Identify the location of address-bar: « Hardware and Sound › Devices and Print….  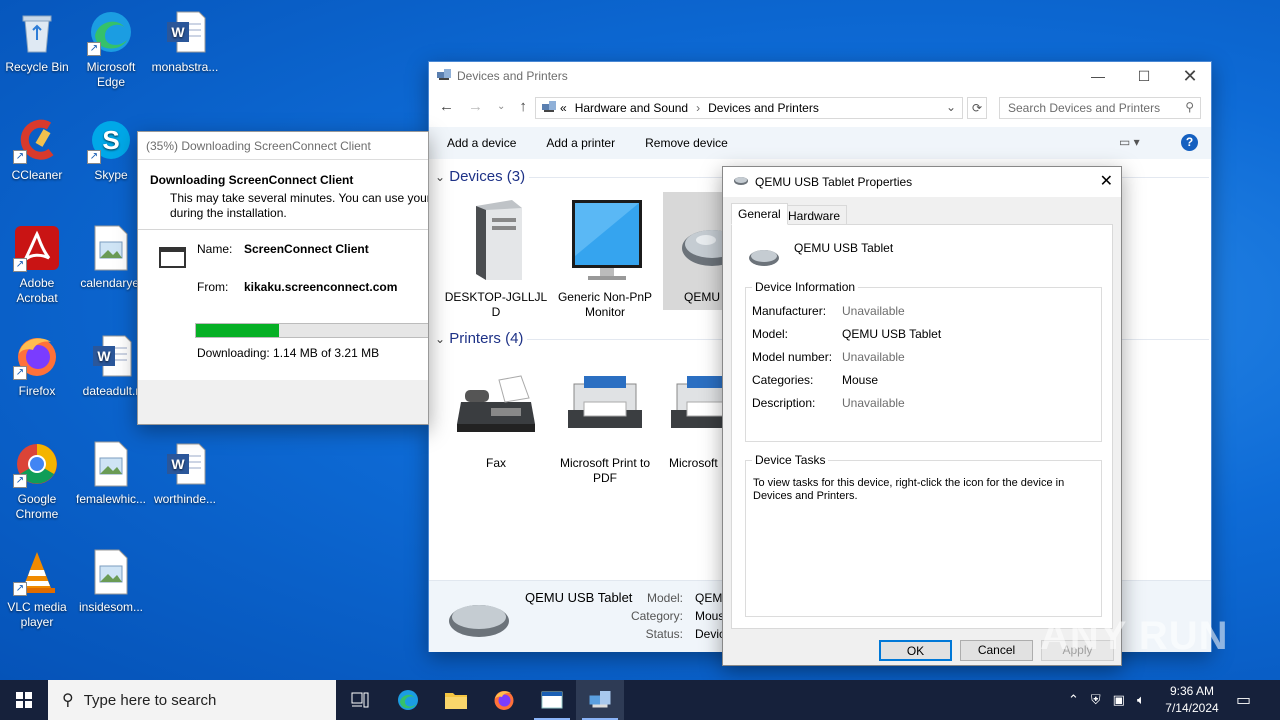
(749, 108).